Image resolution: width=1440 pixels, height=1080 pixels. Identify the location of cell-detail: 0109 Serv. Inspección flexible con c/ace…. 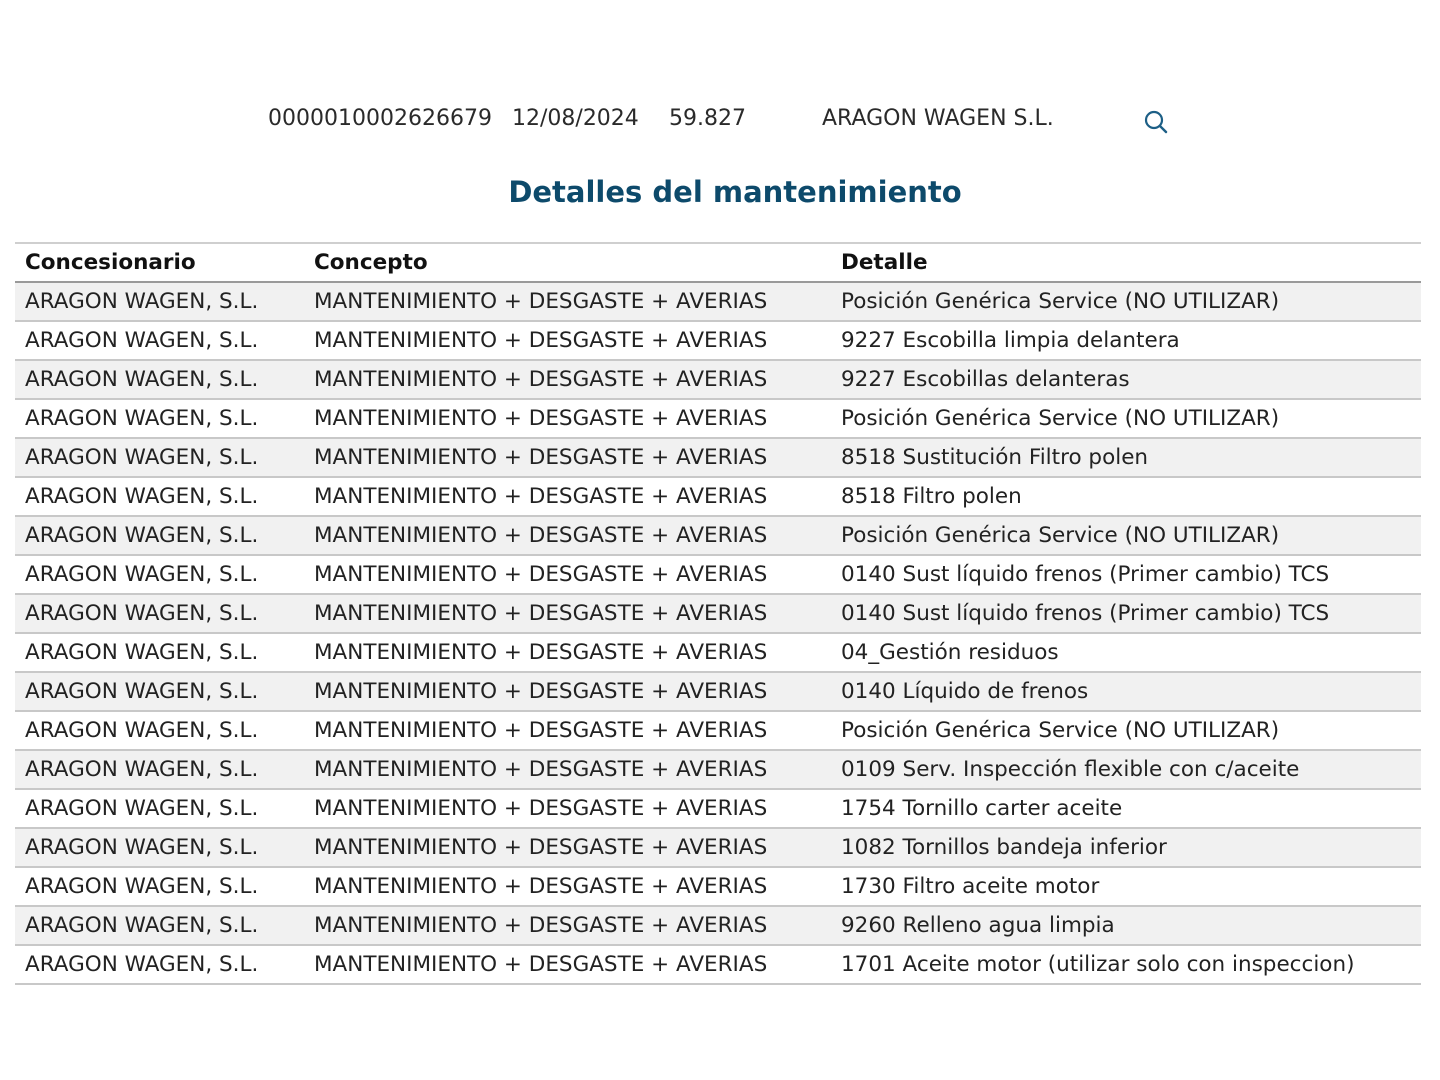
(1126, 770).